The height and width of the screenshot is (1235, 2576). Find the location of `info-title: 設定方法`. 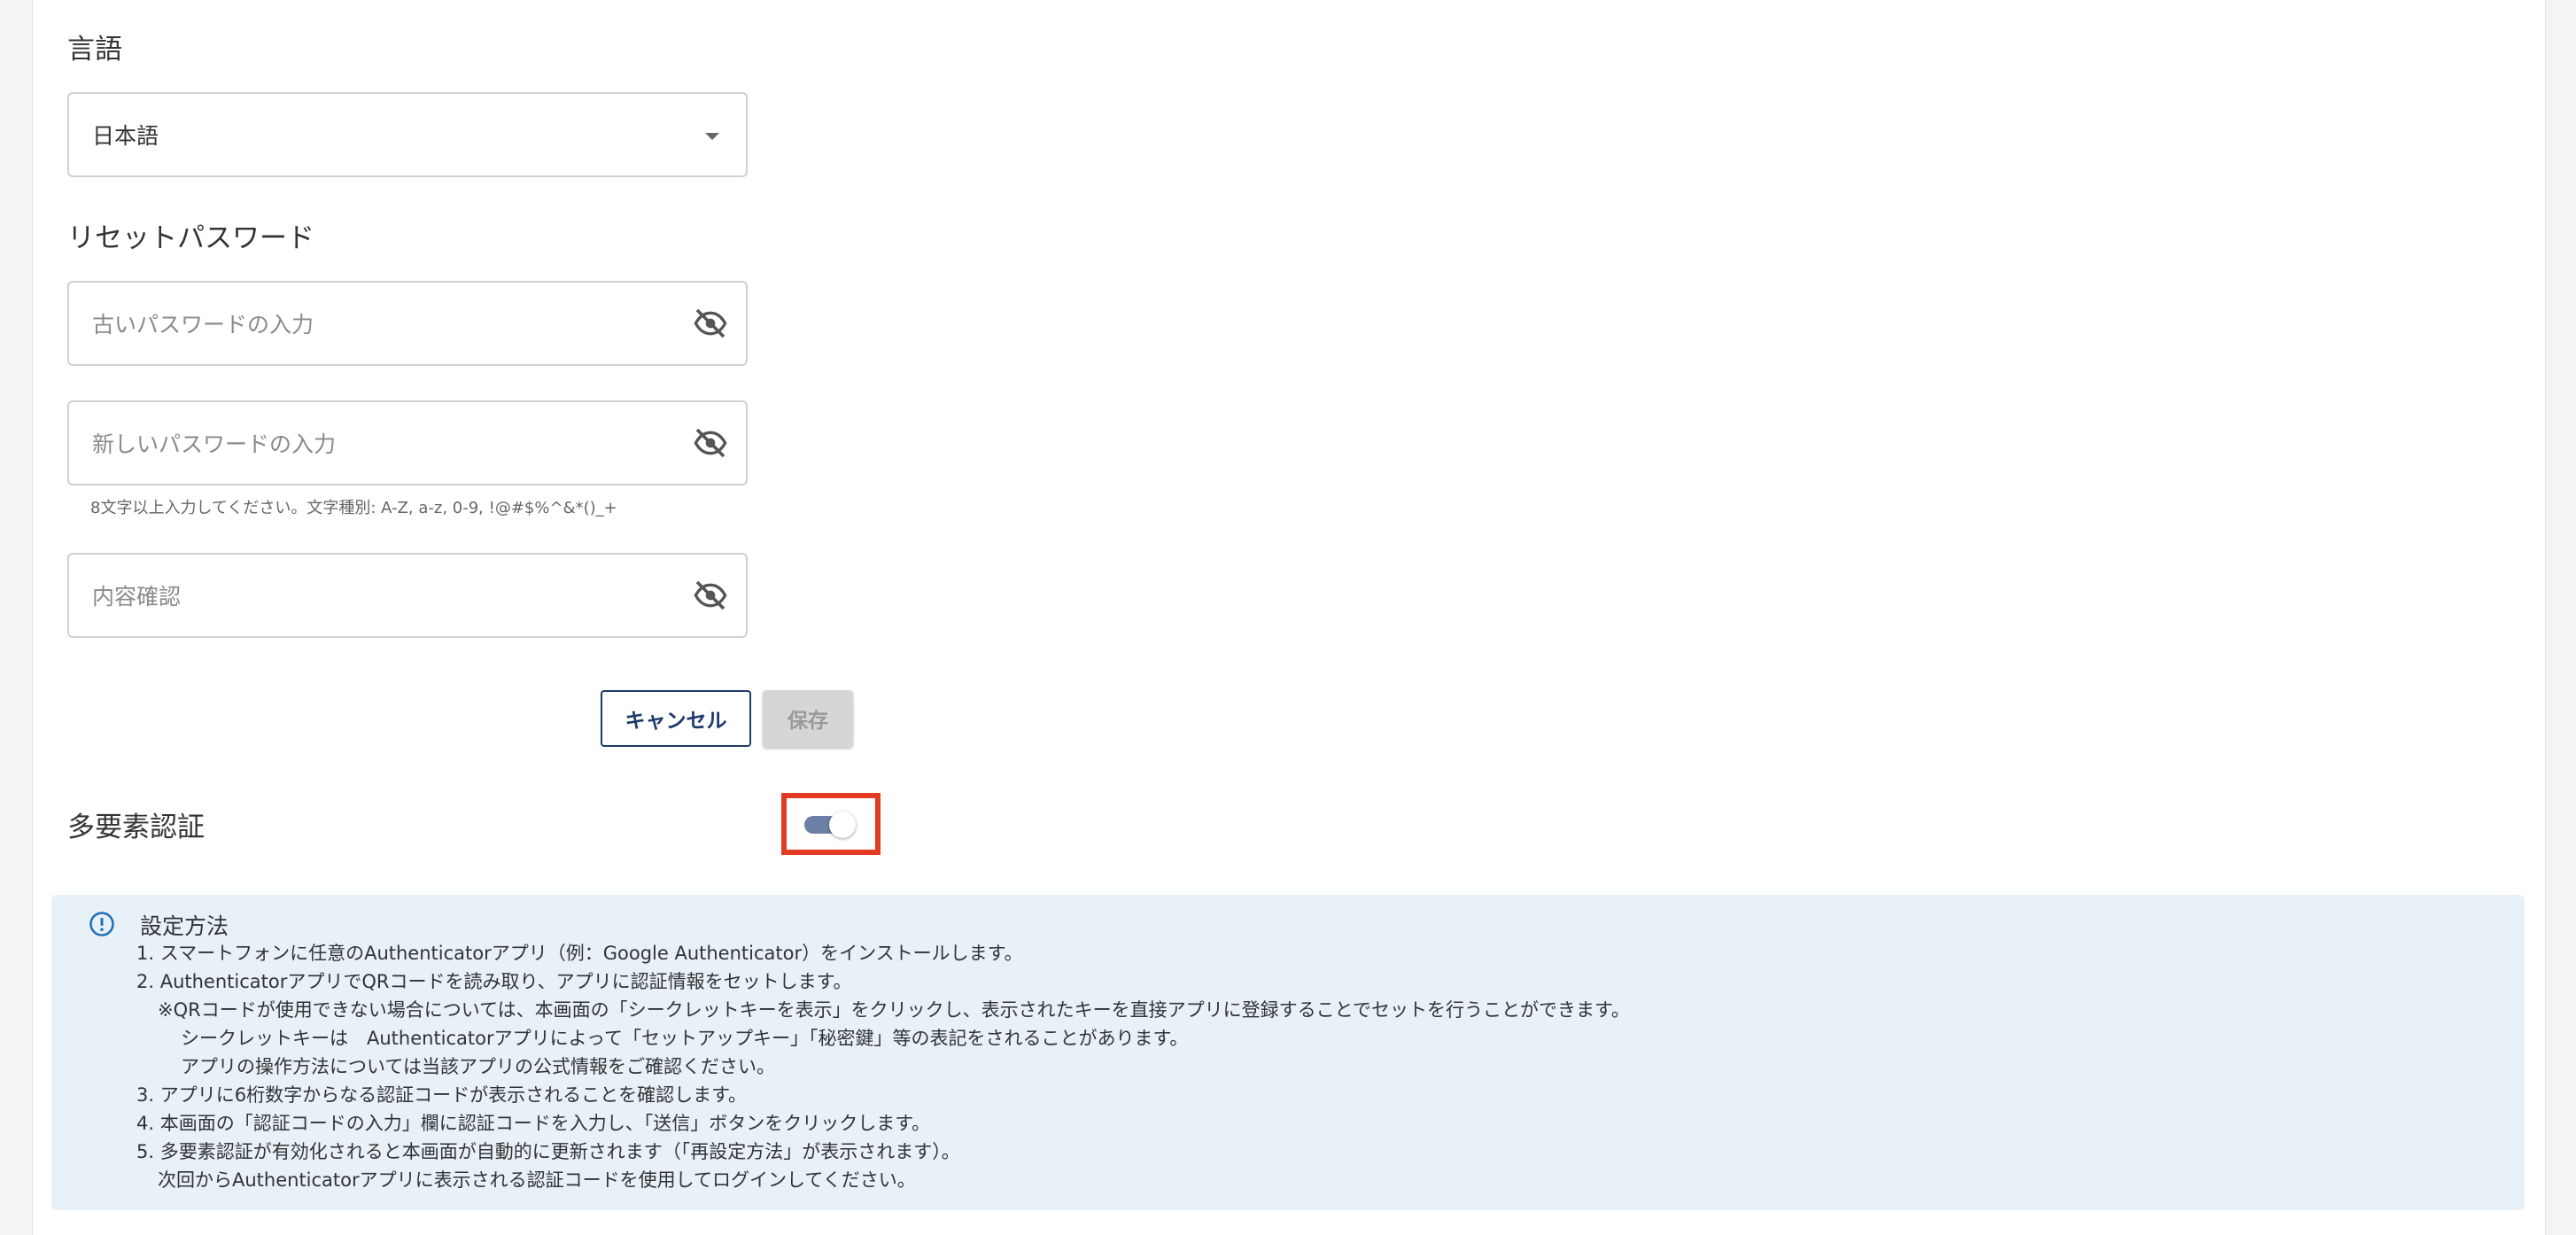

info-title: 設定方法 is located at coordinates (184, 926).